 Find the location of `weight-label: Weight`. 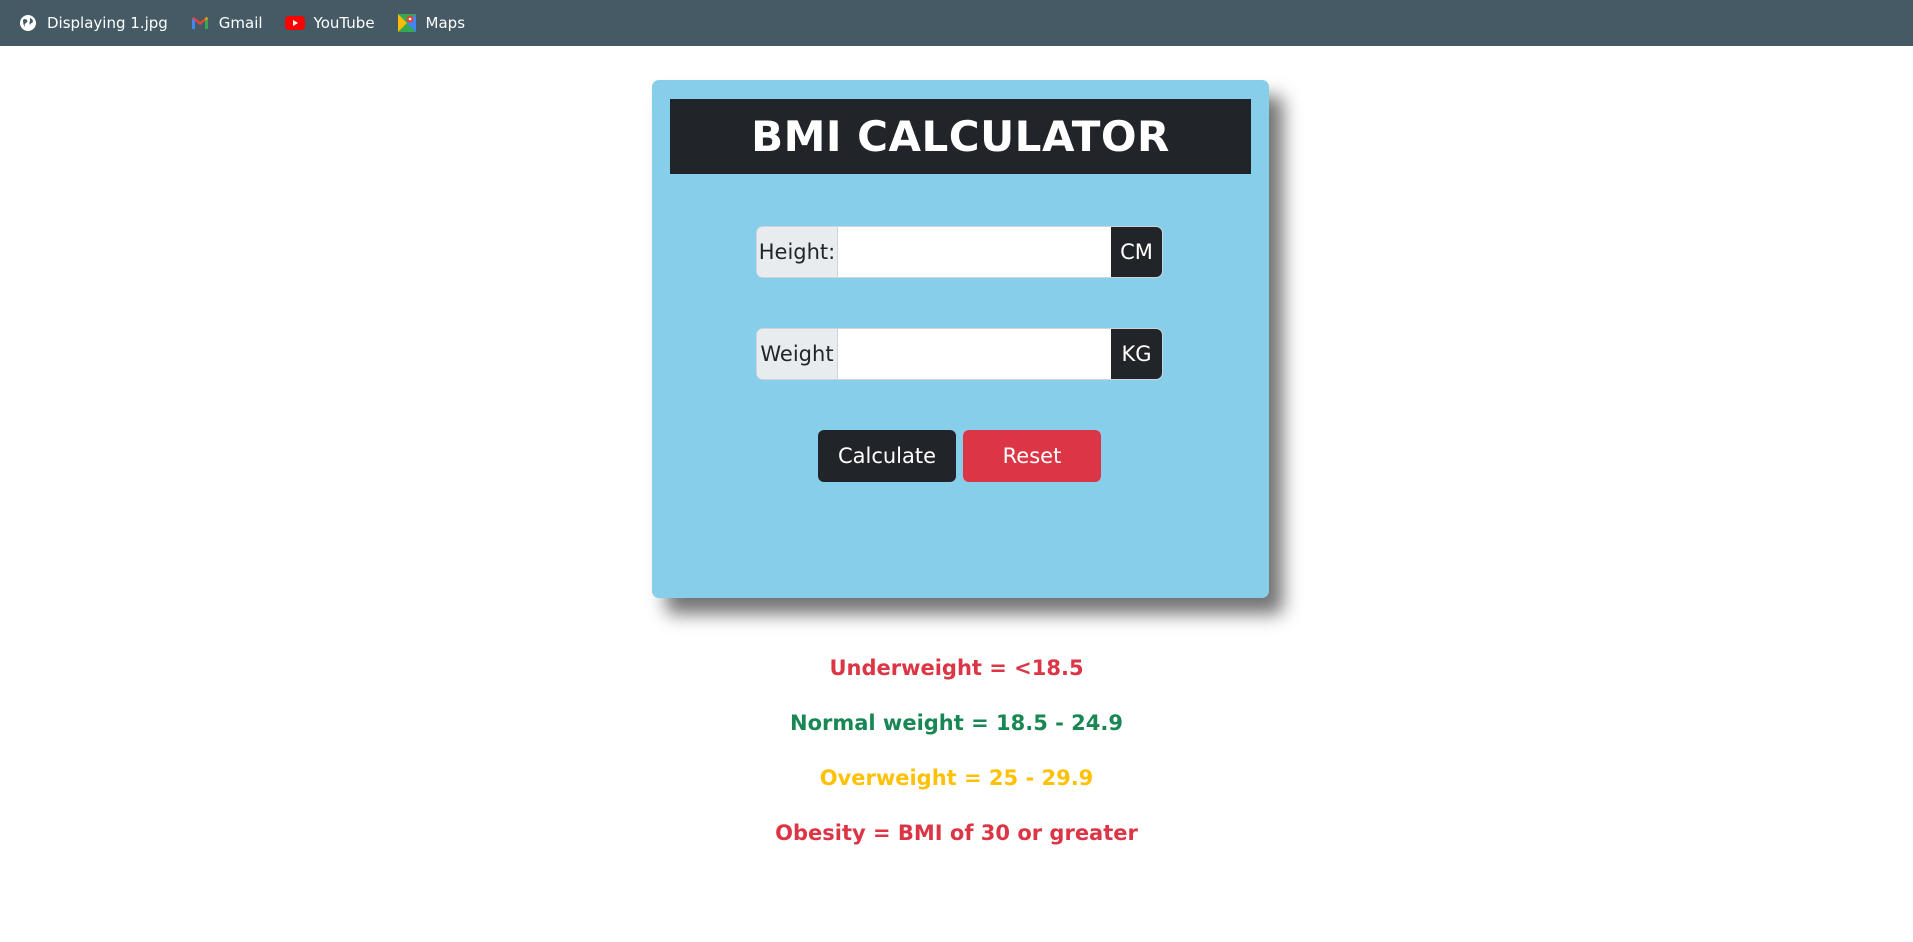

weight-label: Weight is located at coordinates (797, 354).